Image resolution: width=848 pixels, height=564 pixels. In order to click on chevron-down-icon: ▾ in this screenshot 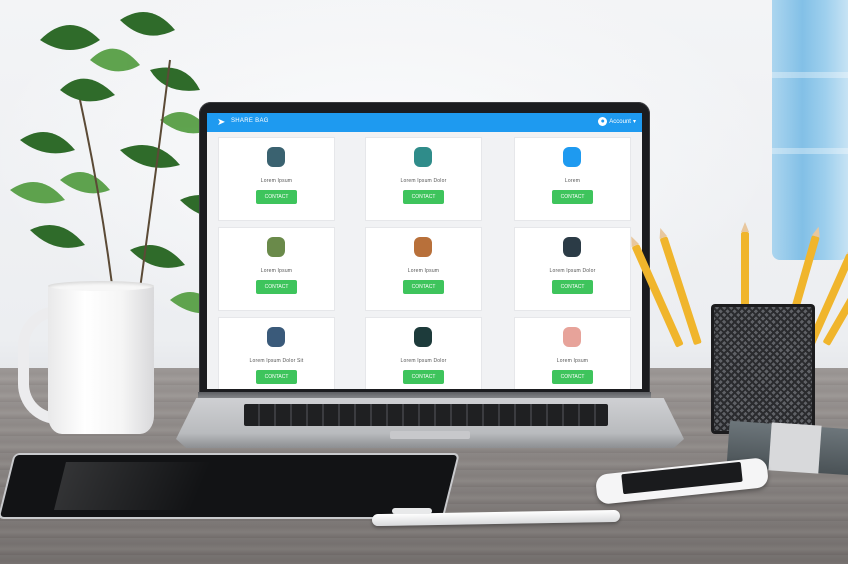, I will do `click(634, 122)`.